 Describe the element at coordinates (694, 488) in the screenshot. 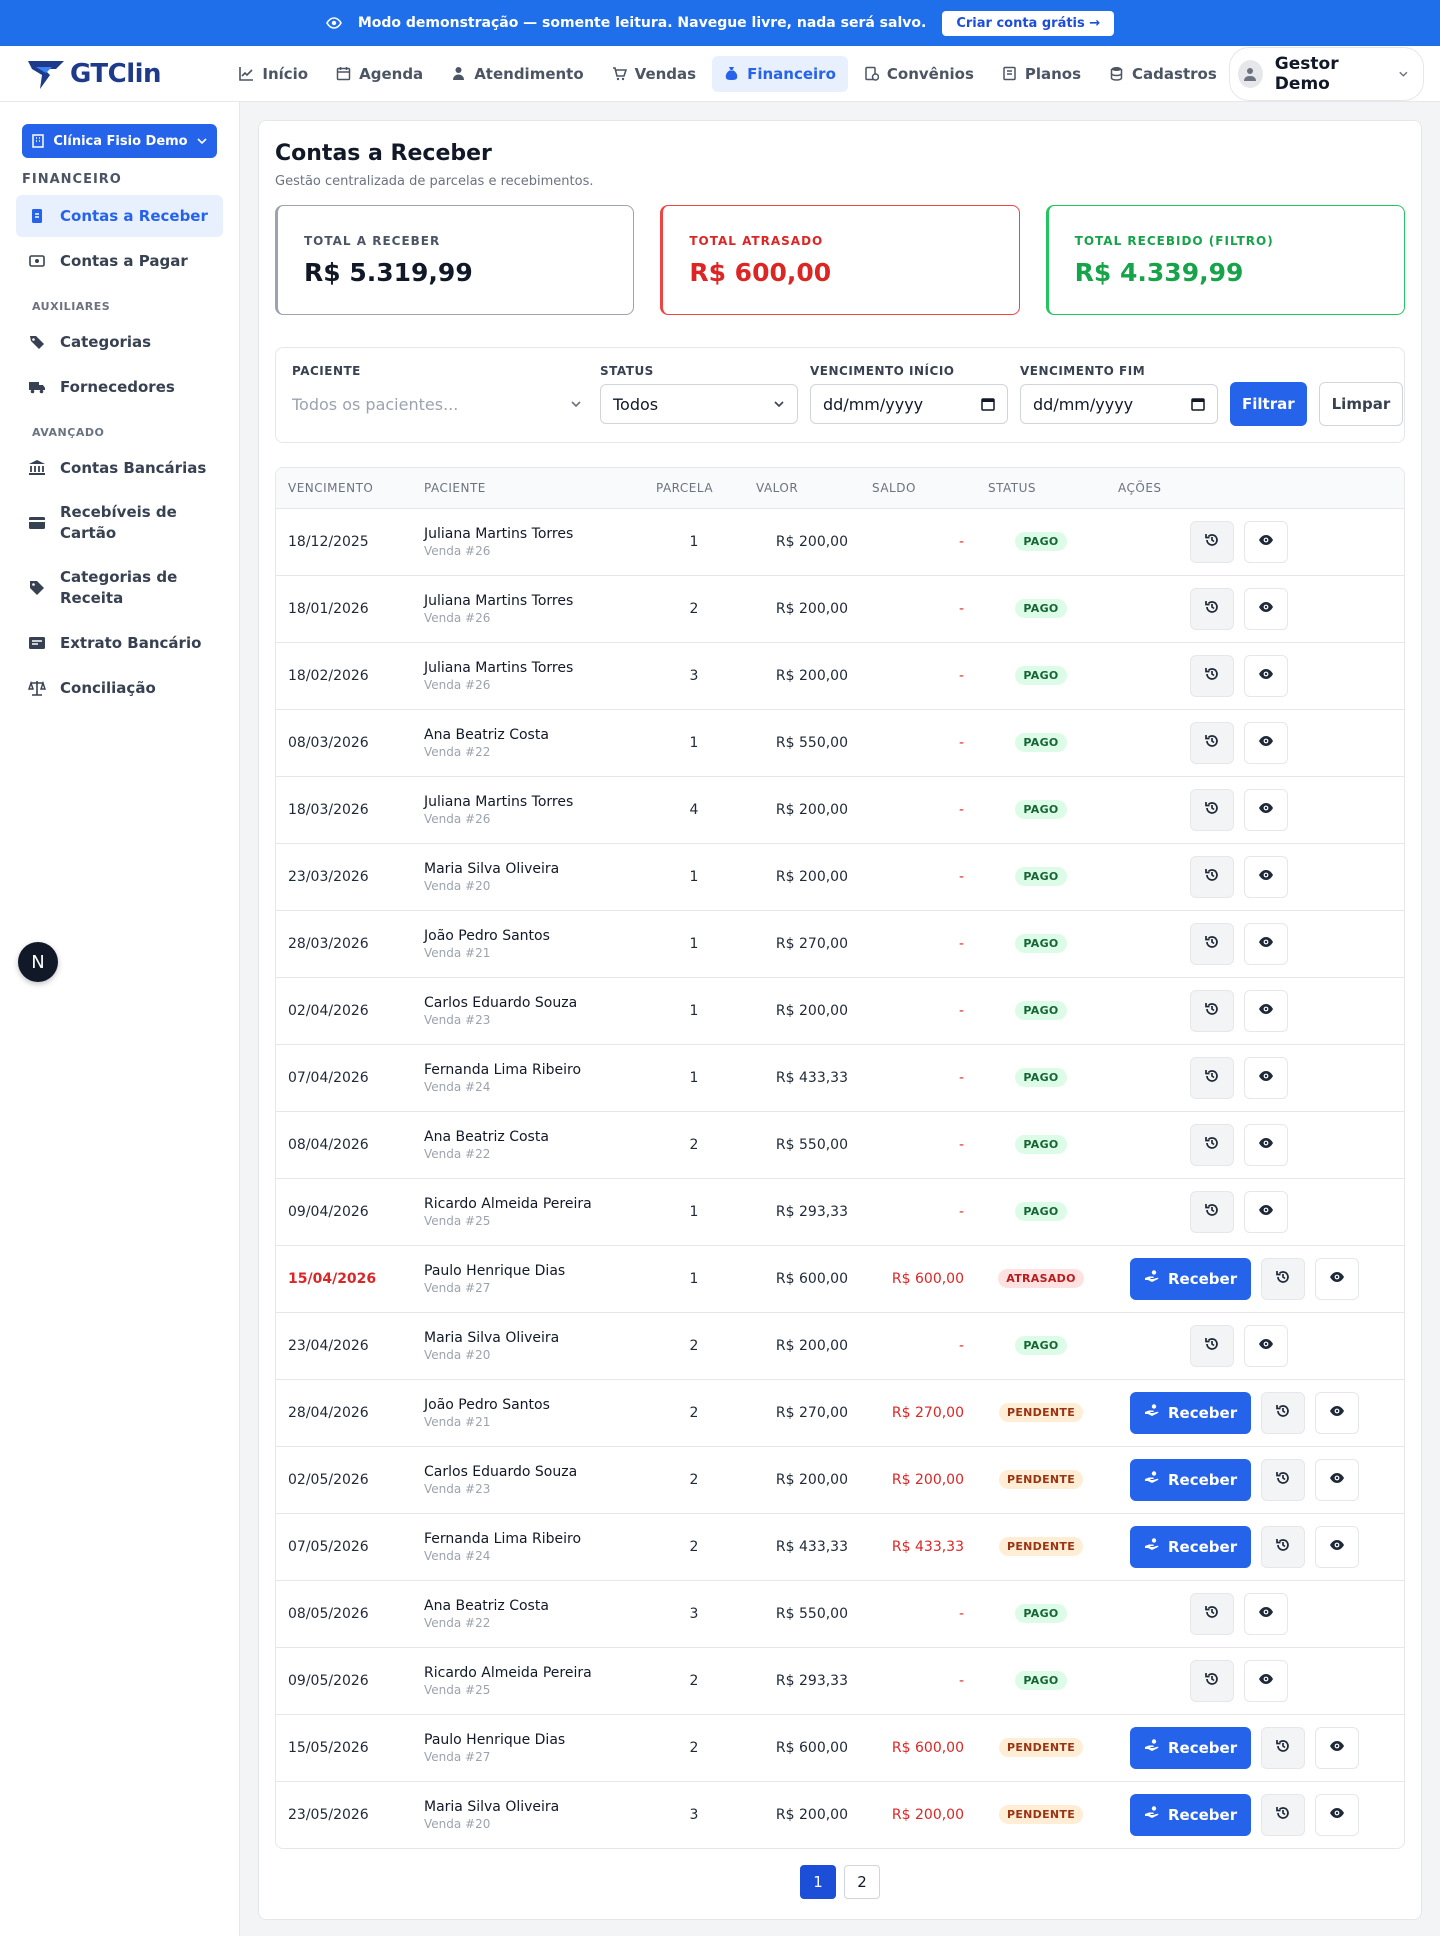

I see `column-header: PARCELA` at that location.